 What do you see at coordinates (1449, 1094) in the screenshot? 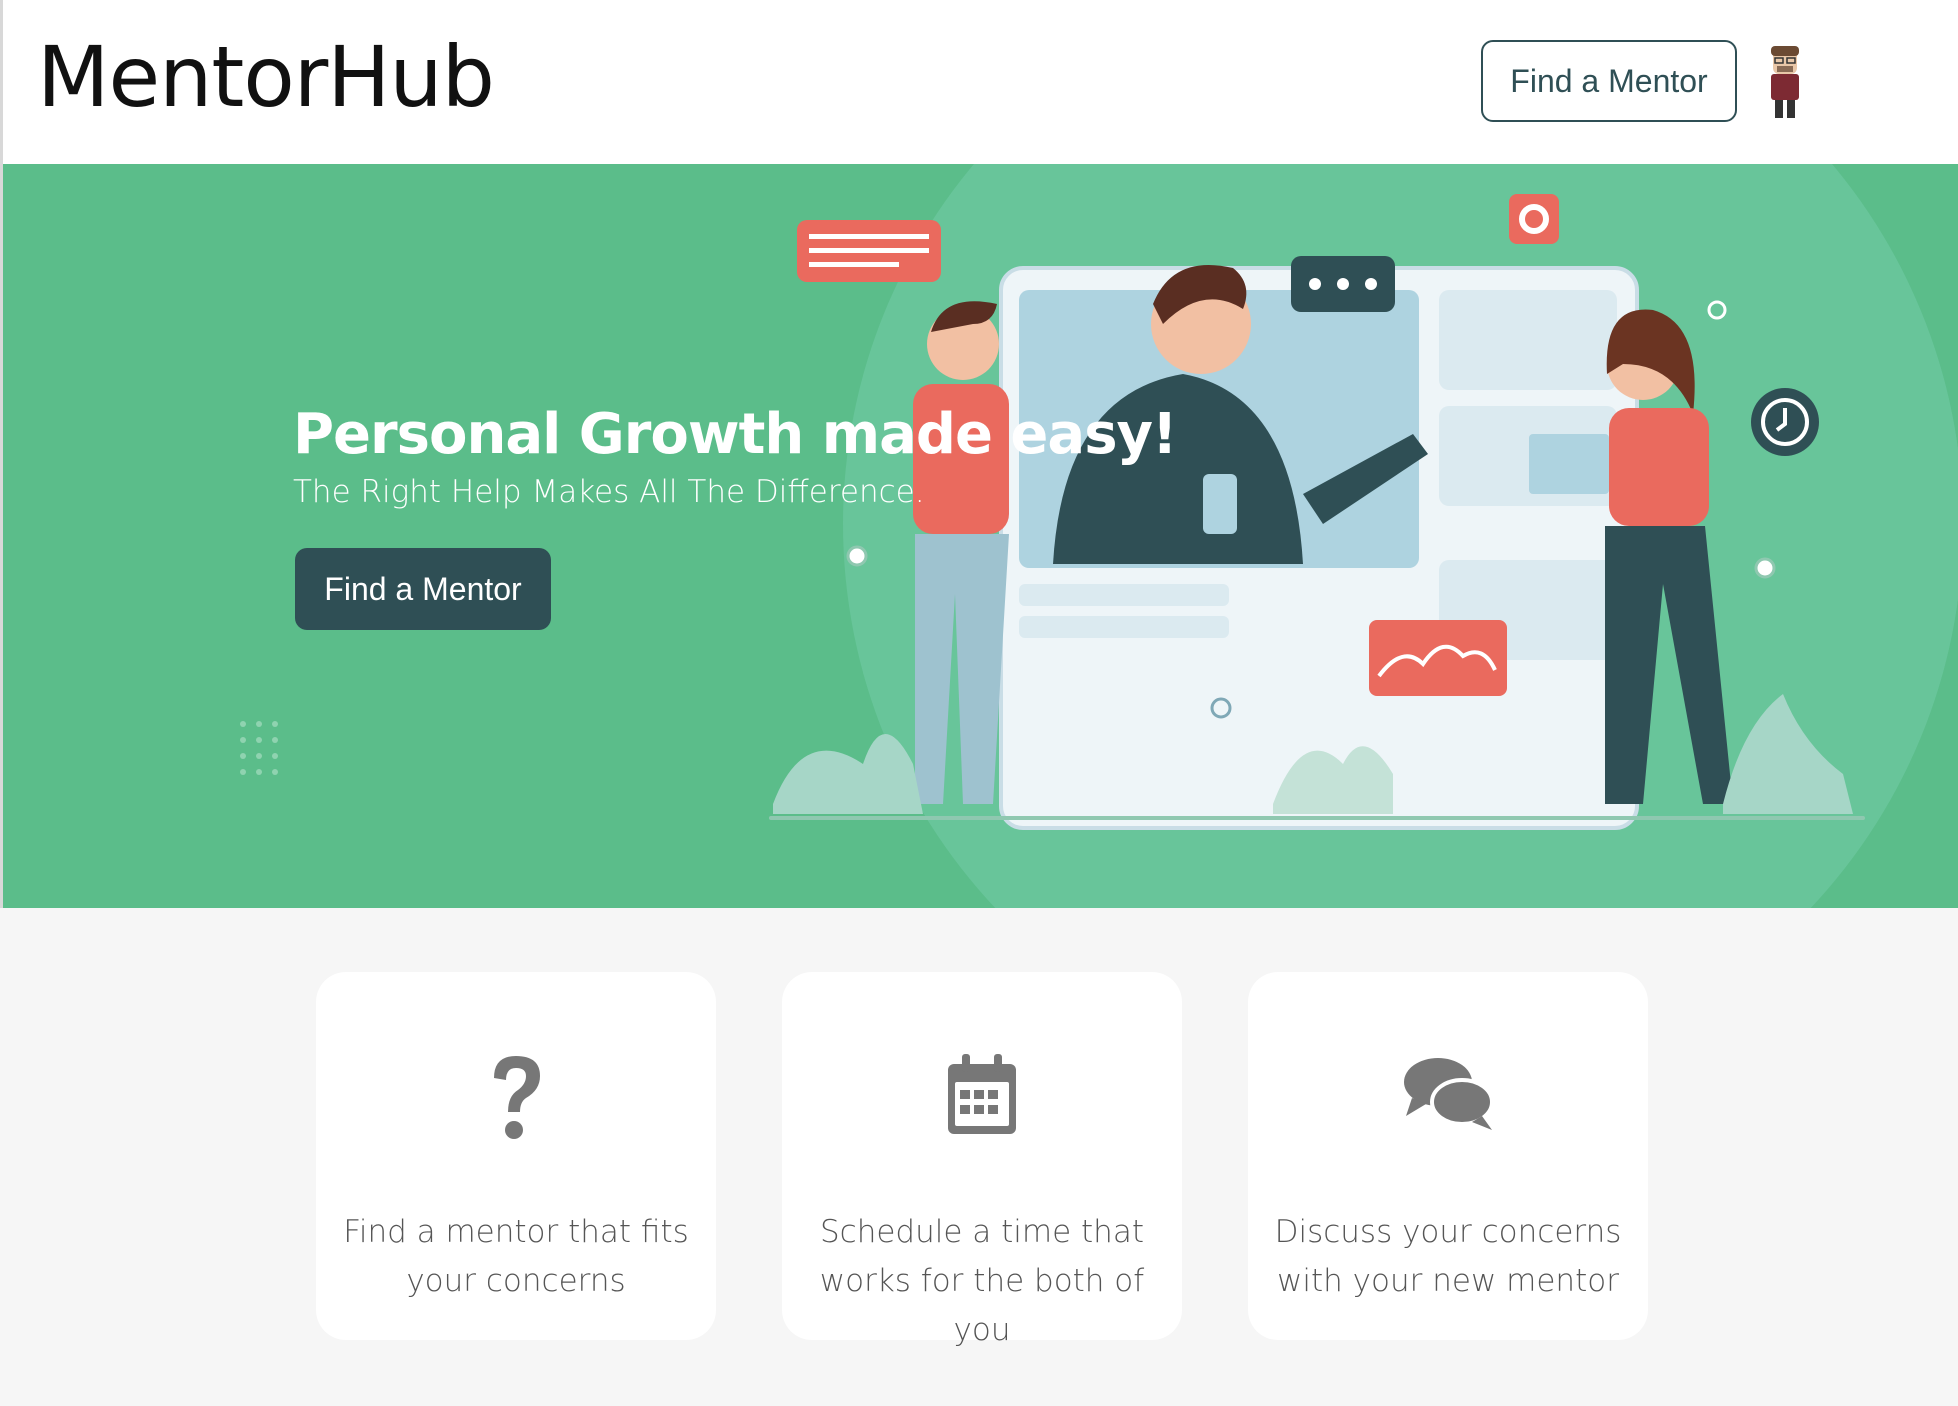
I see `chat-bubbles-icon` at bounding box center [1449, 1094].